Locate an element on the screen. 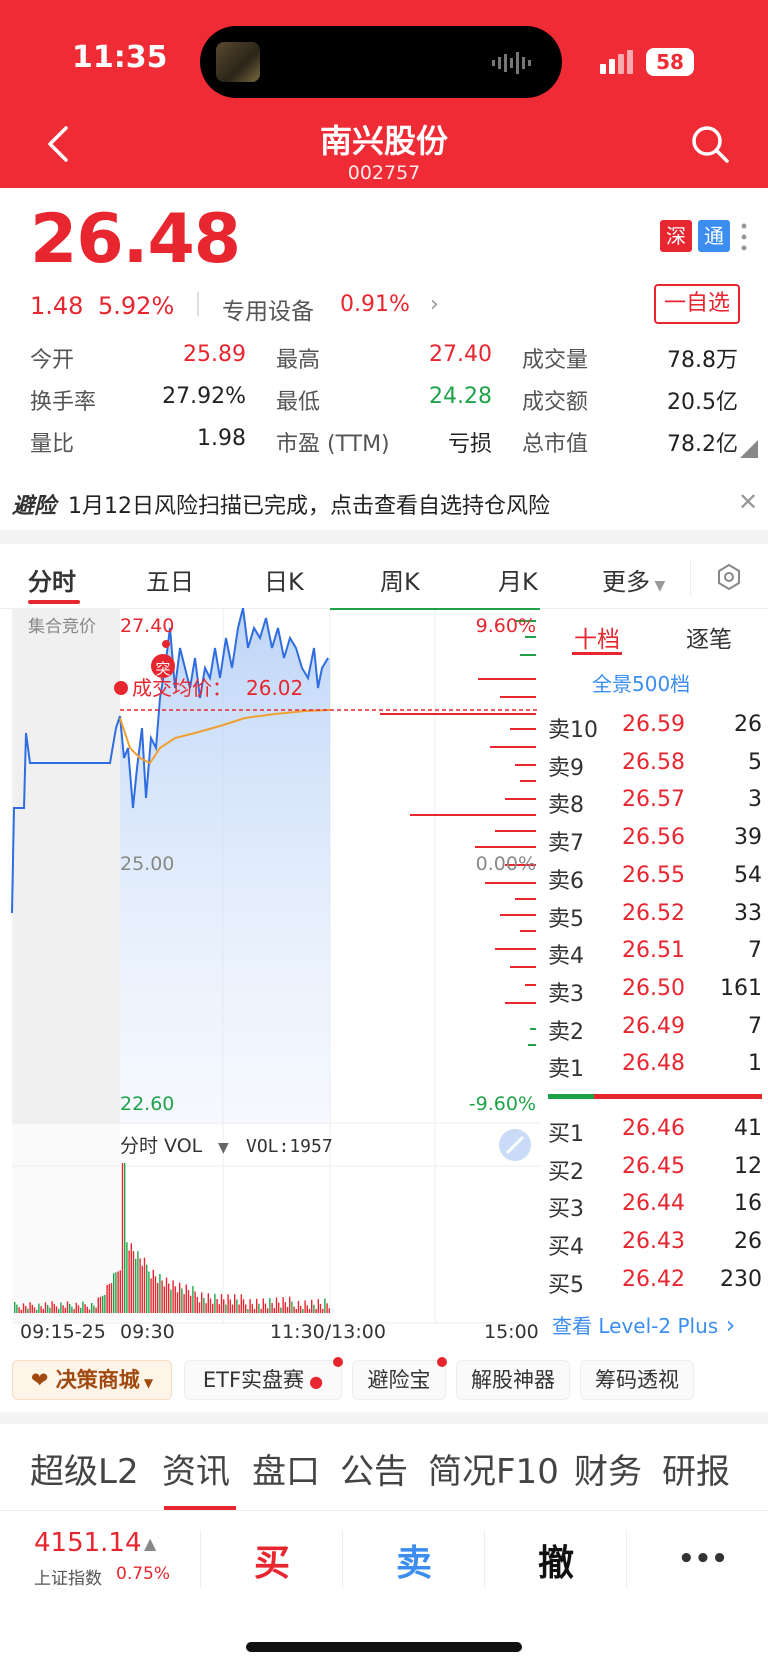  stock-tool-pill: 解股神器 is located at coordinates (513, 1380).